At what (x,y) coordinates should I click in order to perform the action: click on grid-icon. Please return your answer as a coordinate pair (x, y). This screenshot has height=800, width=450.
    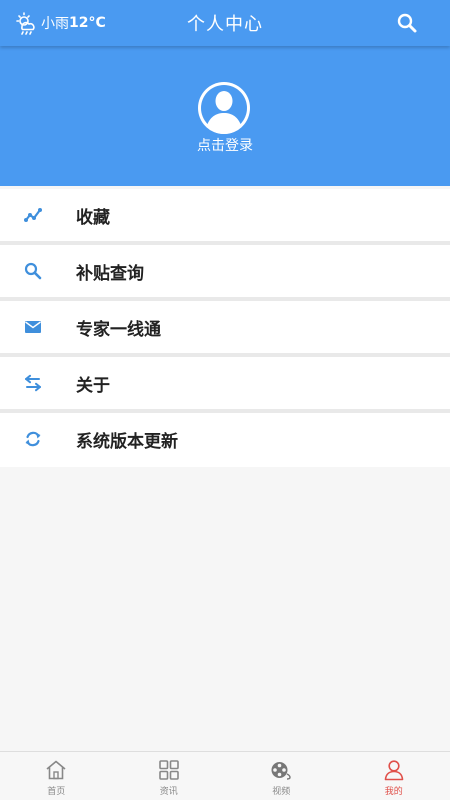
    Looking at the image, I should click on (168, 770).